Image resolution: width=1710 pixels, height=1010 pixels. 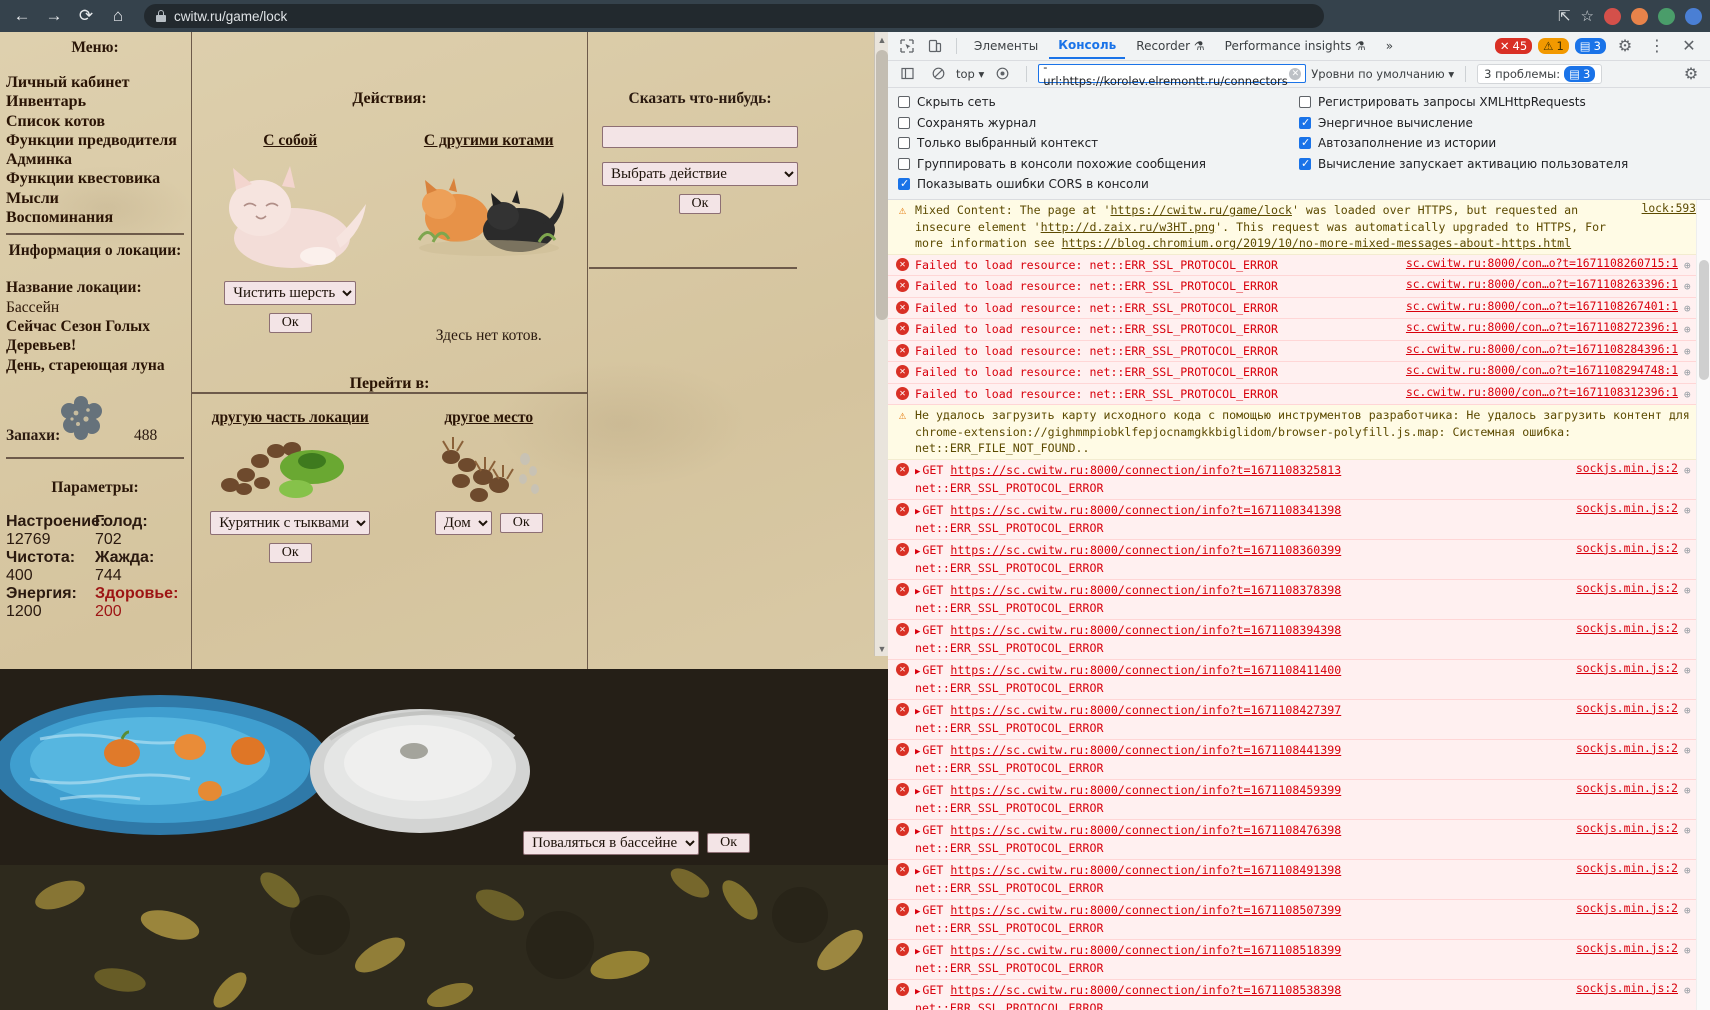 I want to click on pool-action-select: Поваляться в бассейне, so click(x=611, y=843).